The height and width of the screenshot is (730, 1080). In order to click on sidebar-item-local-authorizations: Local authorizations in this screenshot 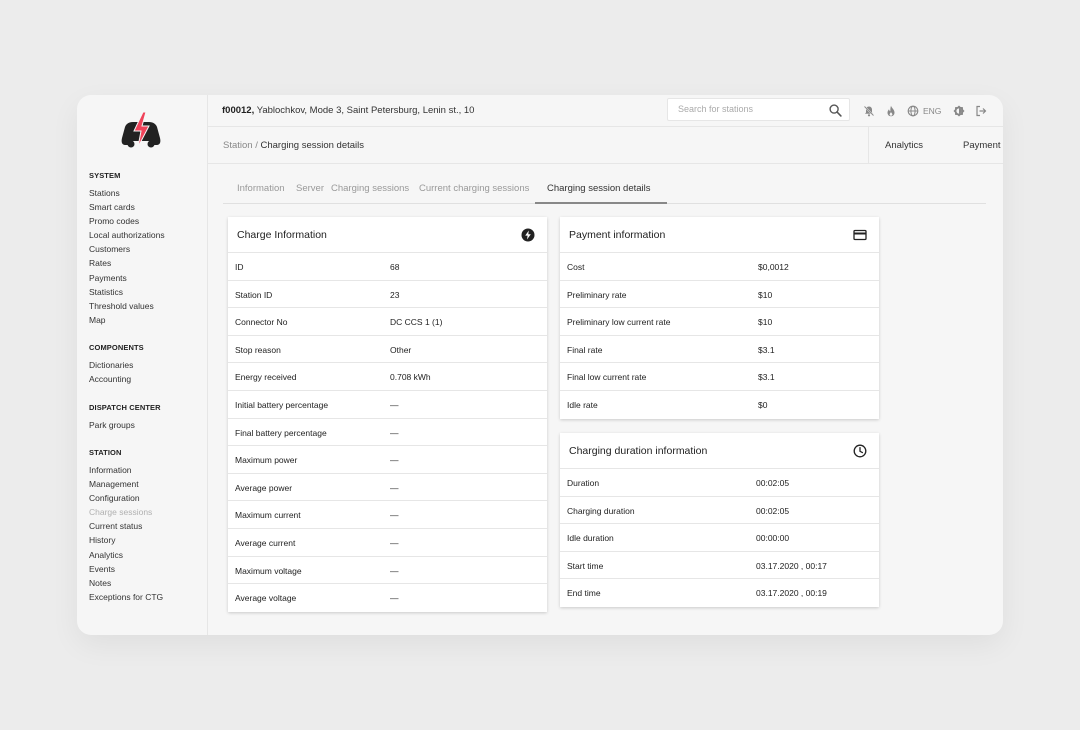, I will do `click(127, 235)`.